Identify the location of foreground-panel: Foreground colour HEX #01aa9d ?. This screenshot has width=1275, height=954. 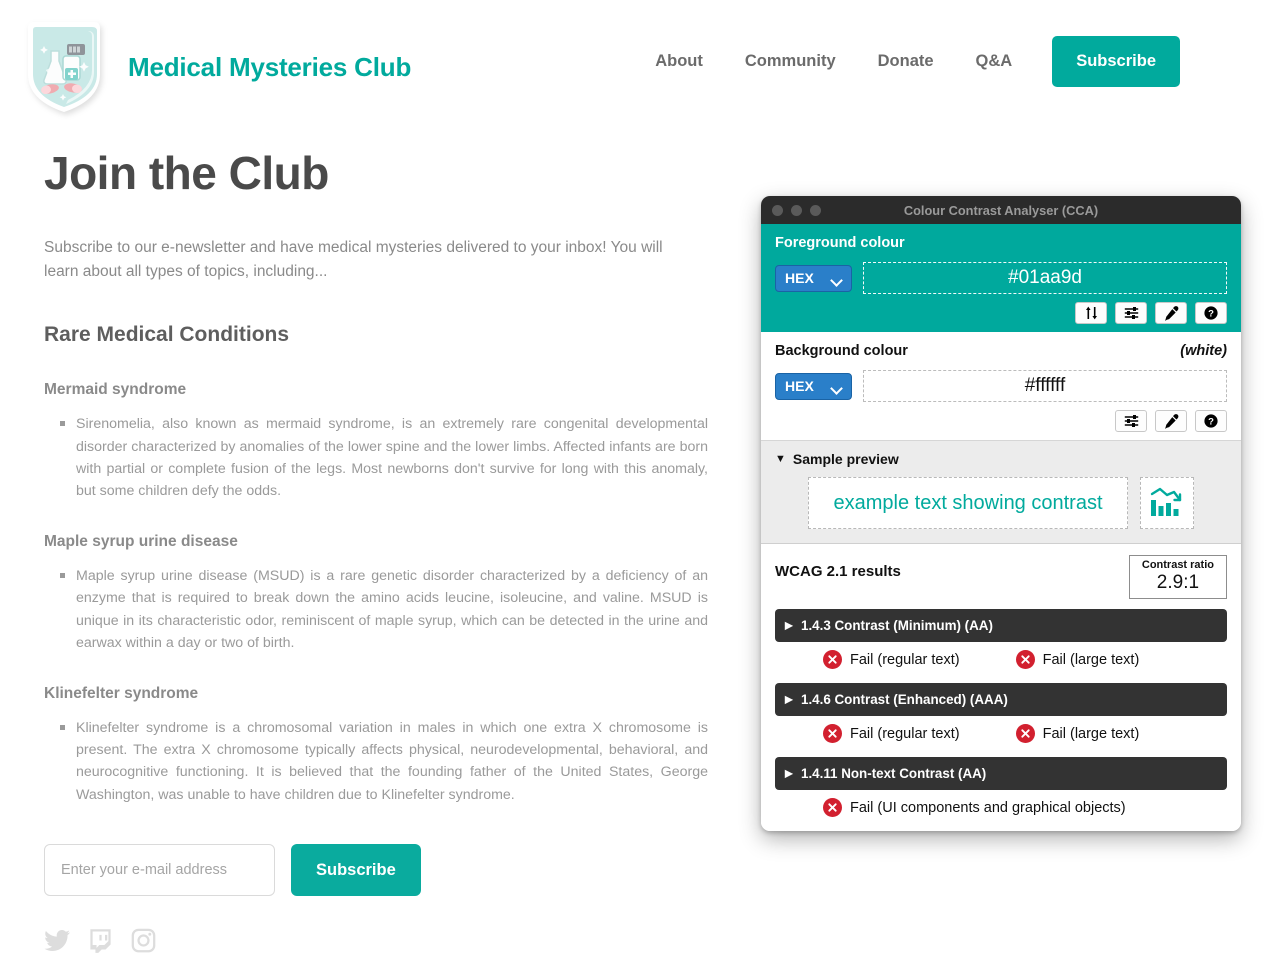
(1001, 278).